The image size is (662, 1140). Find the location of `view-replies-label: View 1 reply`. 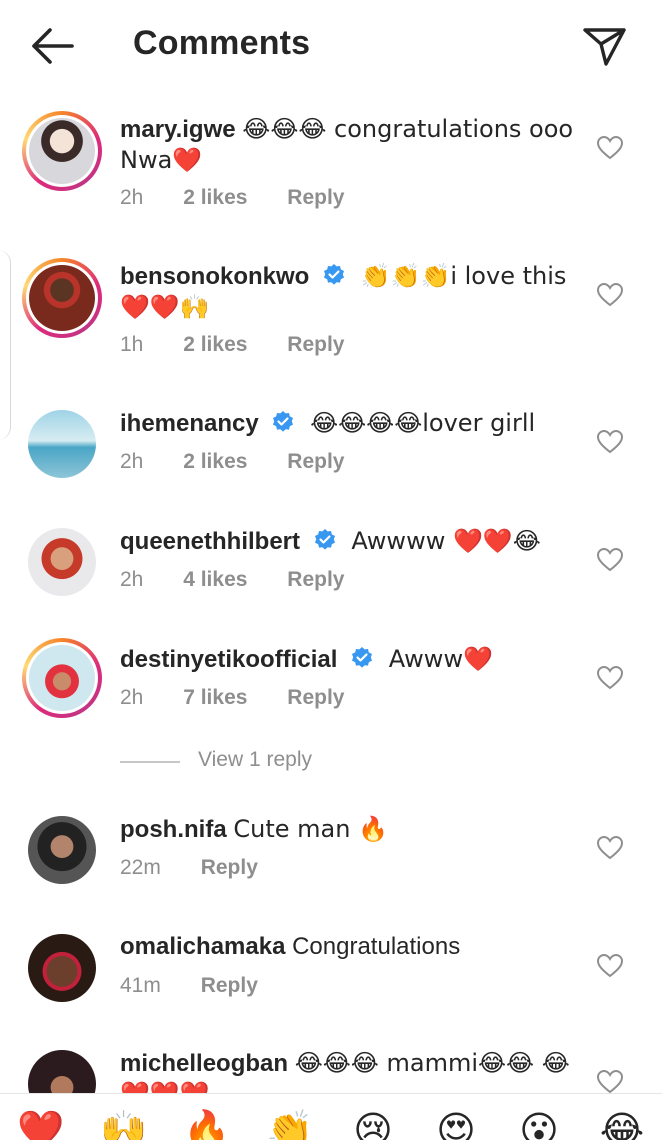

view-replies-label: View 1 reply is located at coordinates (255, 759).